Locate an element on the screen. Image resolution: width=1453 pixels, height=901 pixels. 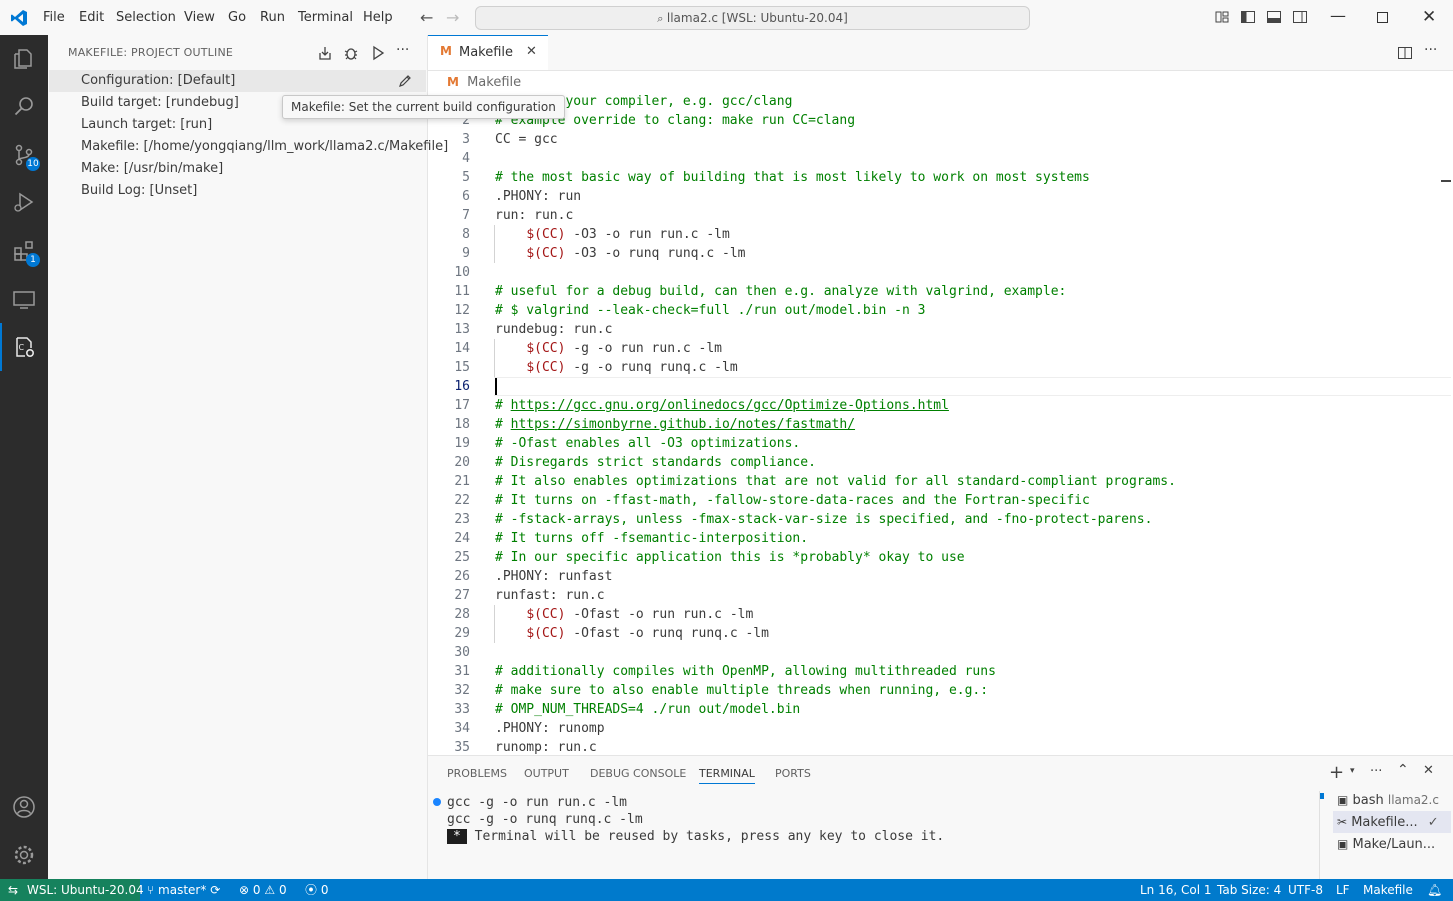
tab-output: OUTPUT is located at coordinates (546, 774).